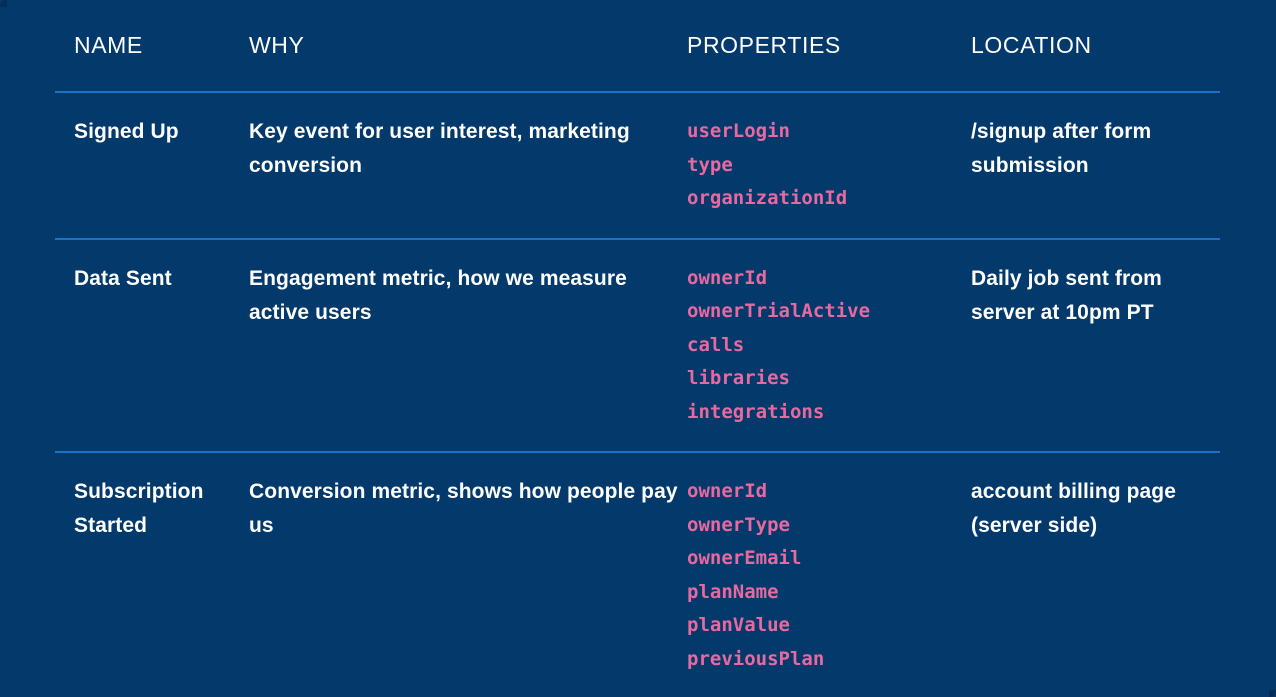  I want to click on property-item: ownerTrialActive, so click(779, 311).